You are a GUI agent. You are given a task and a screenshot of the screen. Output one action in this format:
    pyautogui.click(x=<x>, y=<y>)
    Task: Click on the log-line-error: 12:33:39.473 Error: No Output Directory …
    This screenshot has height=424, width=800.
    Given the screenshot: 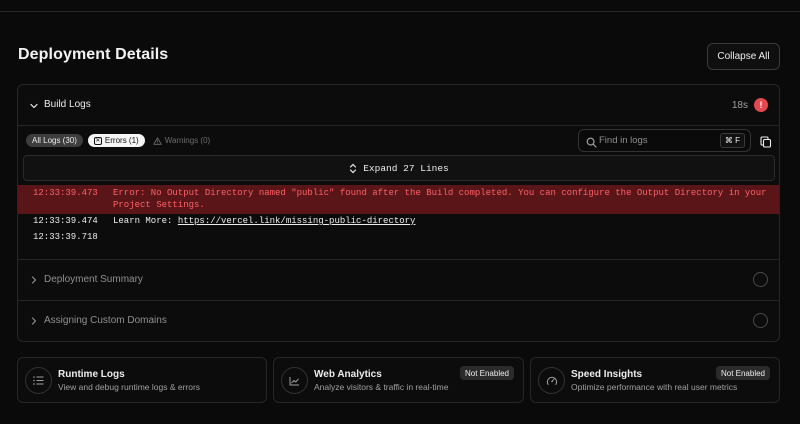 What is the action you would take?
    pyautogui.click(x=398, y=199)
    